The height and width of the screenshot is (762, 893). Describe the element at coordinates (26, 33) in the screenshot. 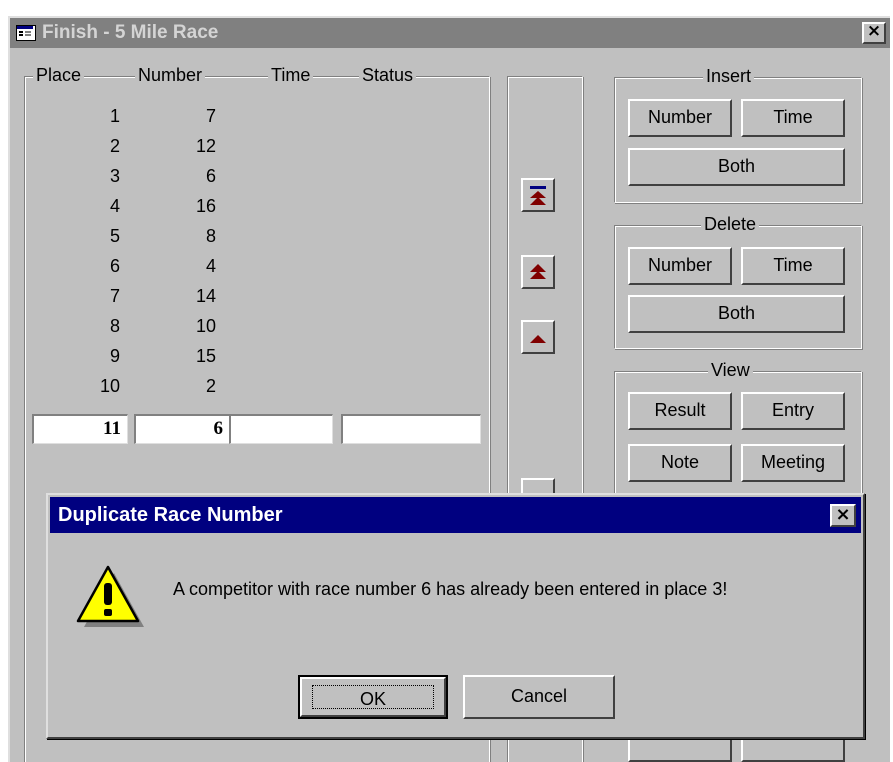

I see `form-icon` at that location.